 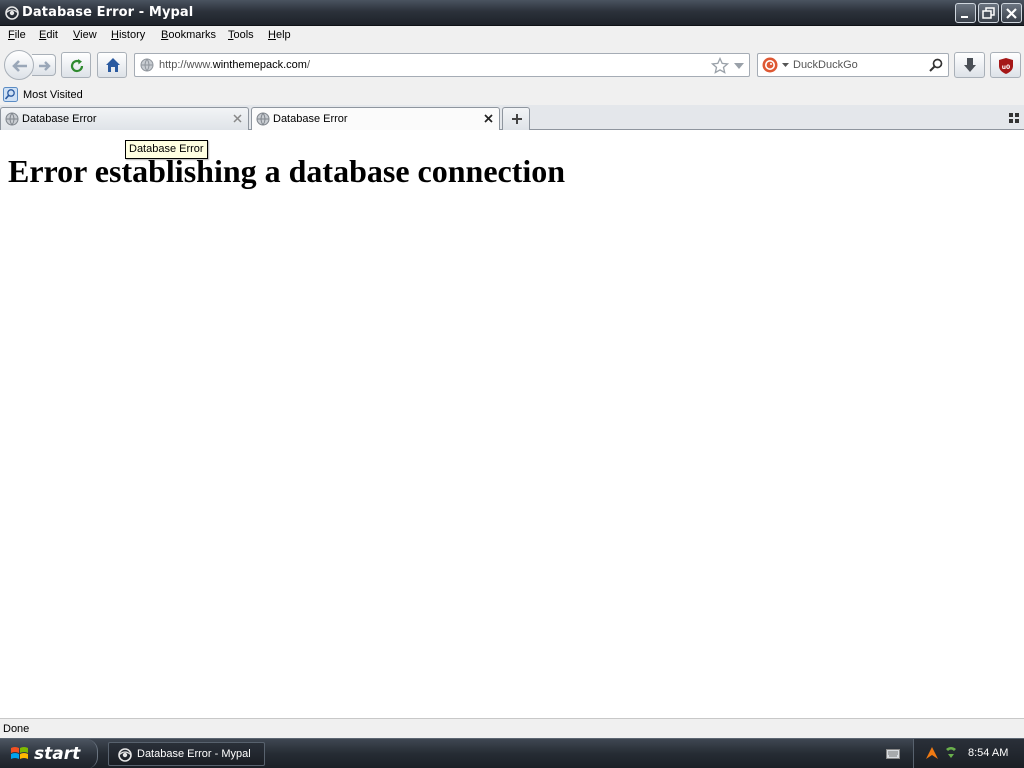 I want to click on url-text: http://www.winthemepack.com/, so click(x=234, y=65).